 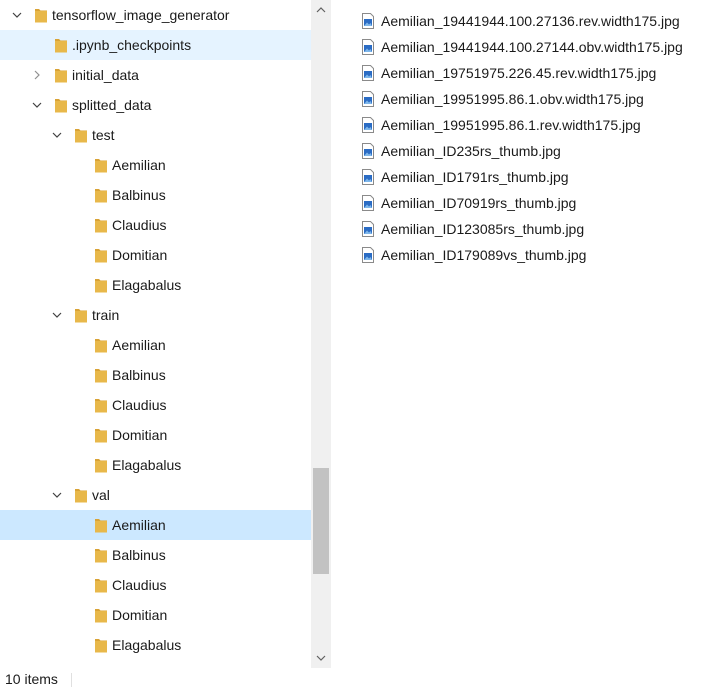 What do you see at coordinates (105, 75) in the screenshot?
I see `nav-tree-label: initial_data` at bounding box center [105, 75].